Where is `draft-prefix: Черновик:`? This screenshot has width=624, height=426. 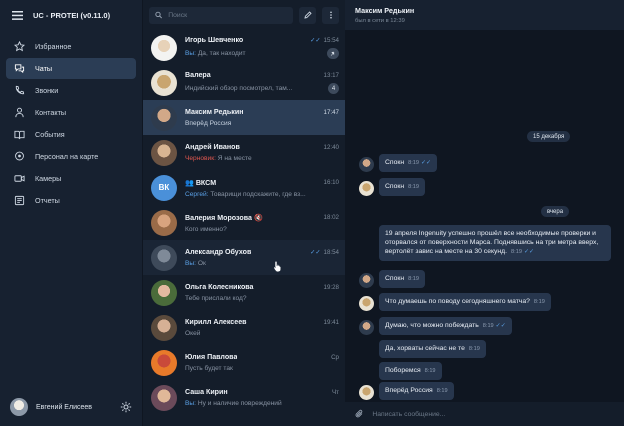
draft-prefix: Черновик: is located at coordinates (200, 158).